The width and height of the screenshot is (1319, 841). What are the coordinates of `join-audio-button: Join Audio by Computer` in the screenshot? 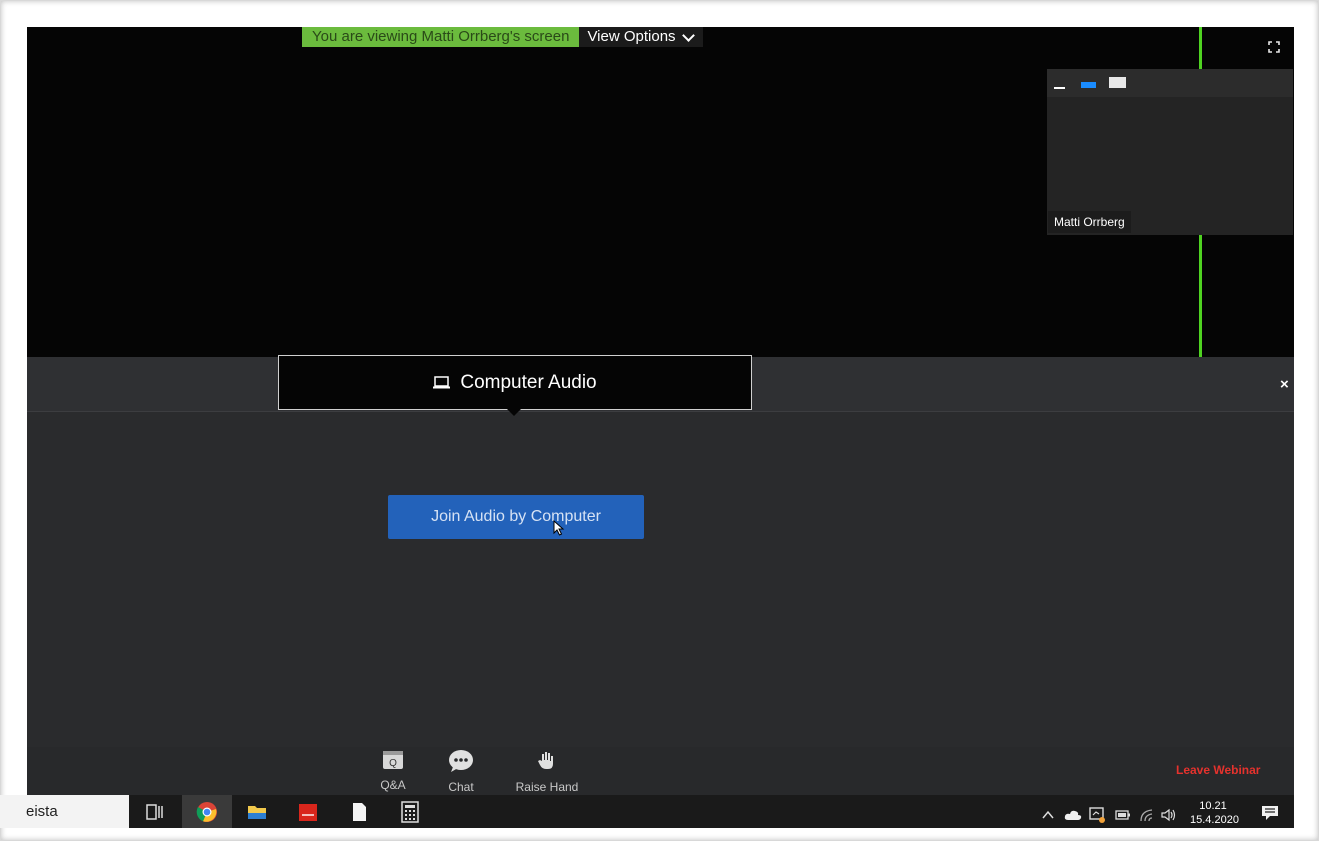 It's located at (516, 517).